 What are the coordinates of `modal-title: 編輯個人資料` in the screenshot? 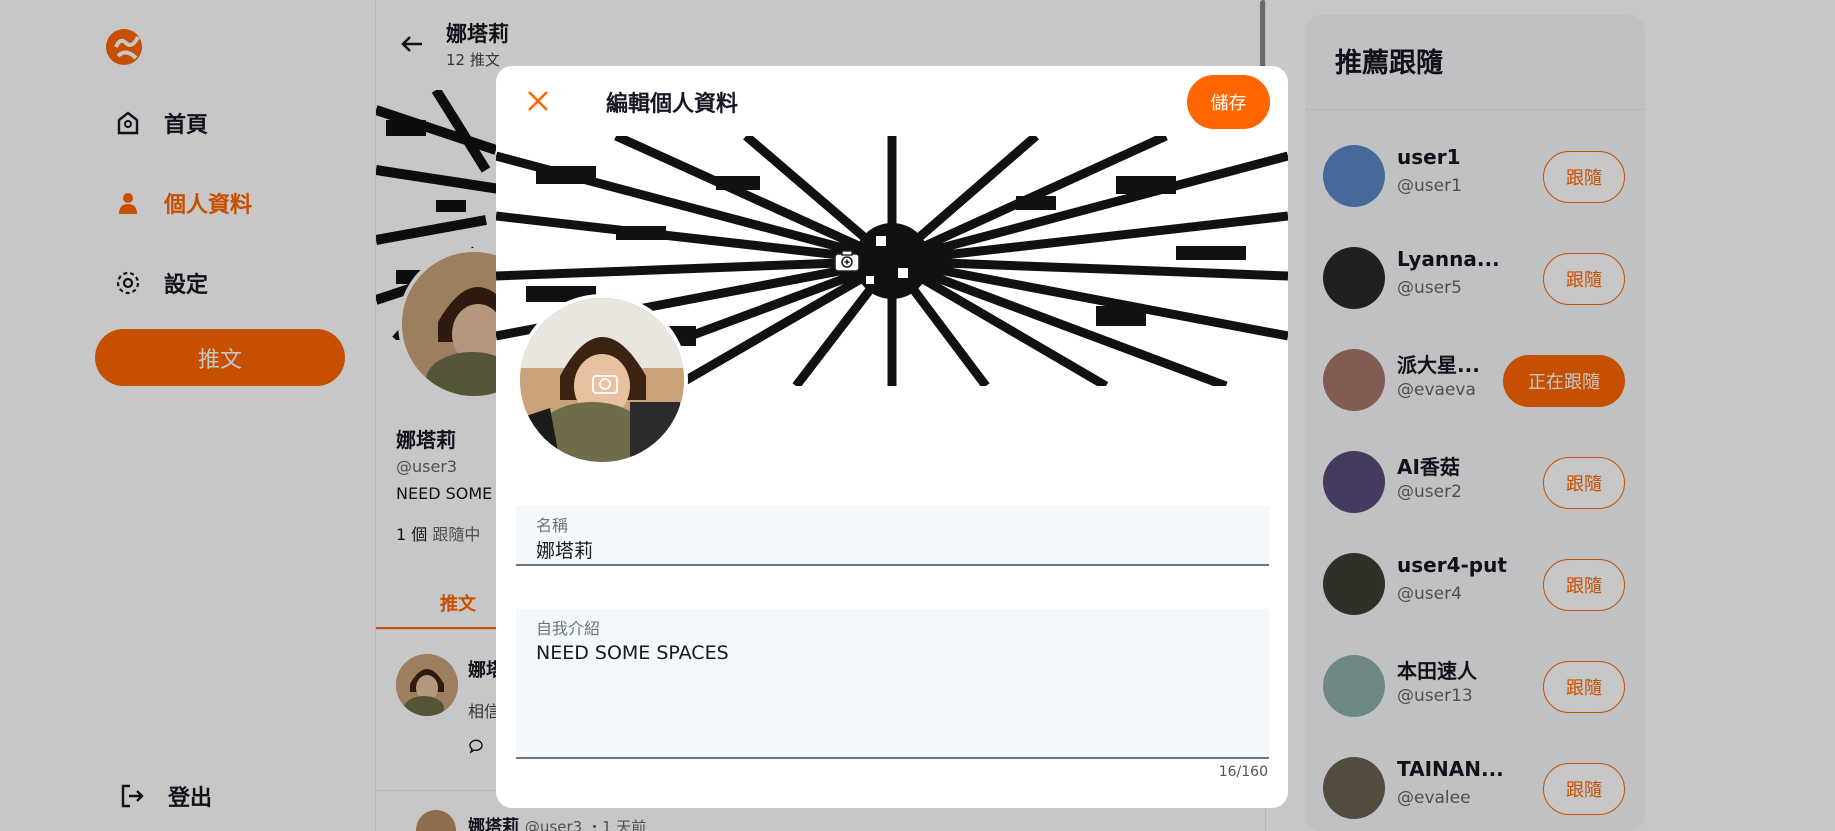 It's located at (672, 104).